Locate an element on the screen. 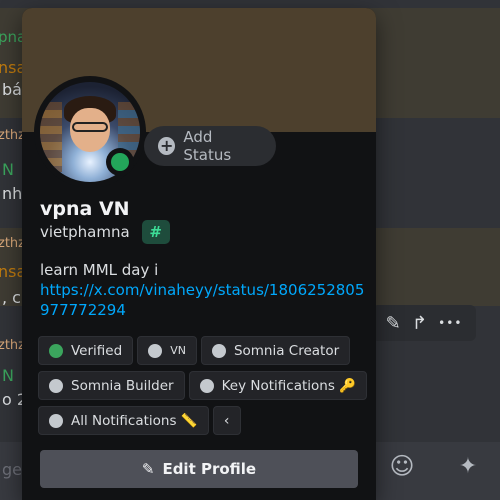 Image resolution: width=500 pixels, height=500 pixels. role-verified: Verified is located at coordinates (86, 350).